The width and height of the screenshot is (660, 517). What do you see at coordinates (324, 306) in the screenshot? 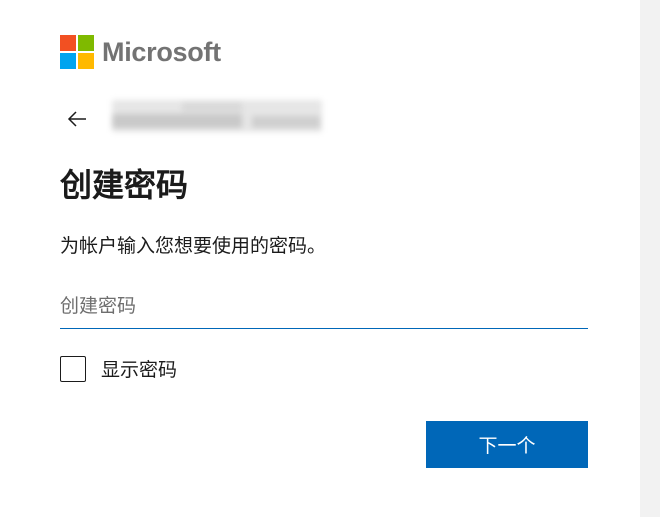
I see `password-input` at bounding box center [324, 306].